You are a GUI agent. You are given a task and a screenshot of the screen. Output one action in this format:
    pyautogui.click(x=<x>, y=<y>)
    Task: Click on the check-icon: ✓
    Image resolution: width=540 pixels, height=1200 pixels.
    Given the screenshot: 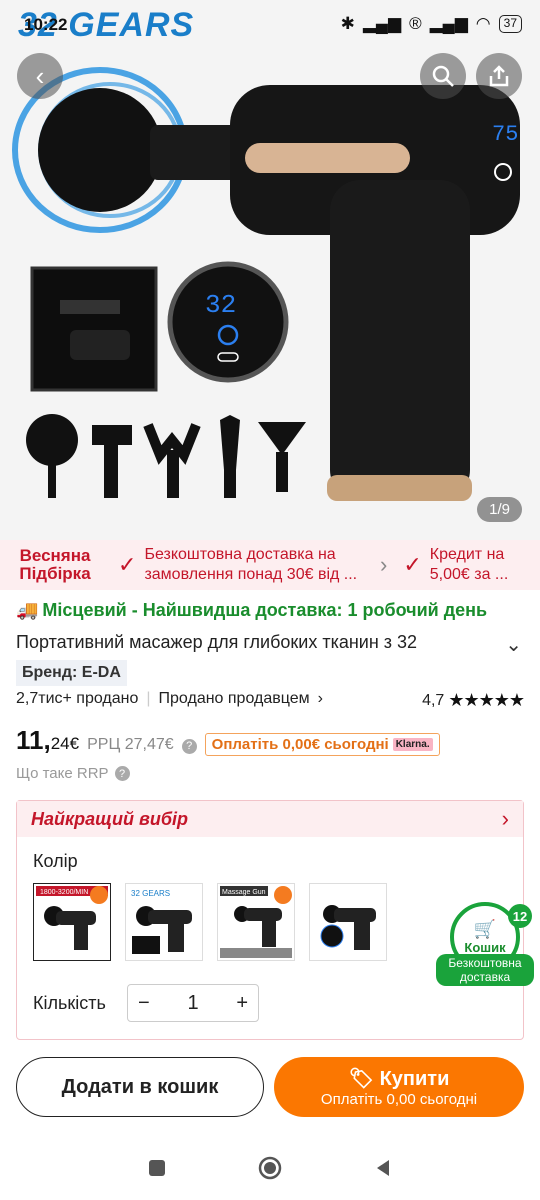 What is the action you would take?
    pyautogui.click(x=127, y=564)
    